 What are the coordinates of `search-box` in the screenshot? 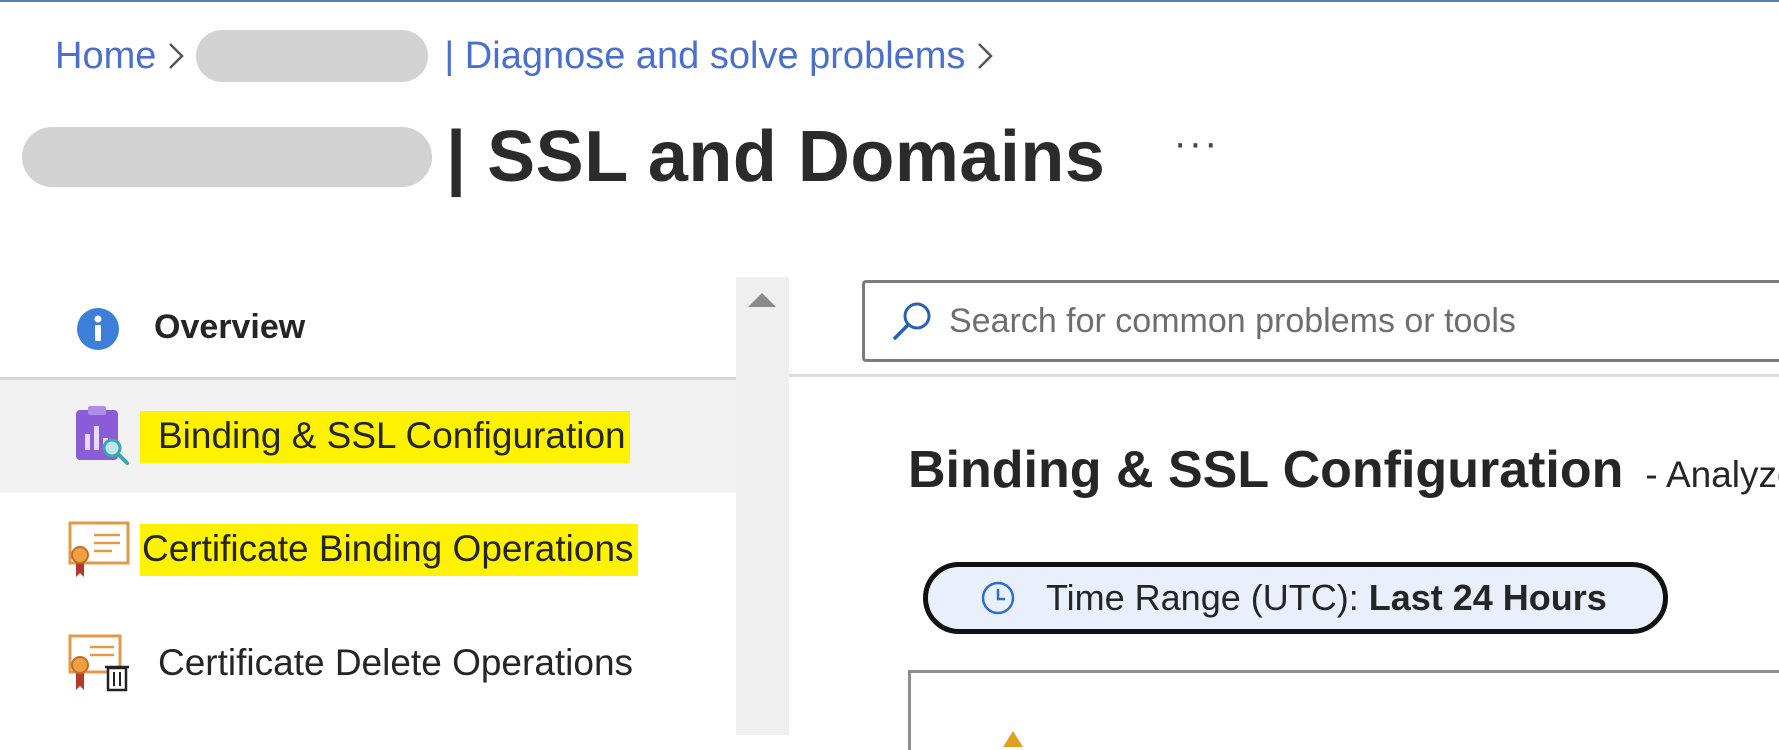 It's located at (1320, 321).